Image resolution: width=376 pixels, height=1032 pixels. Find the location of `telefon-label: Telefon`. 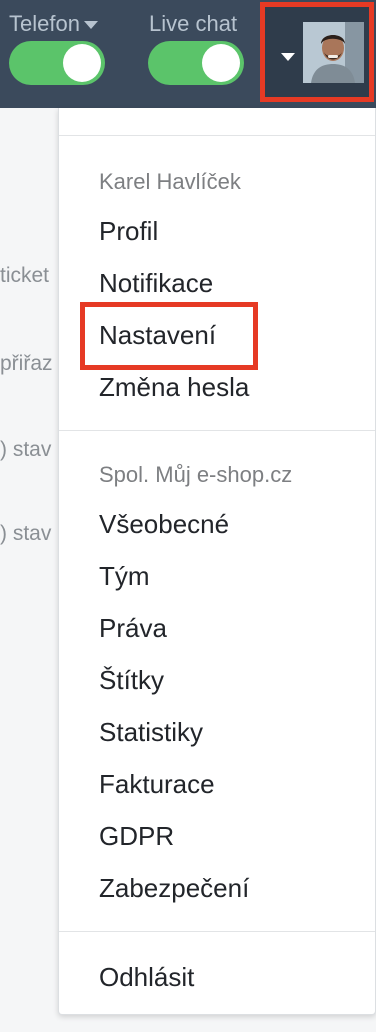

telefon-label: Telefon is located at coordinates (44, 23).